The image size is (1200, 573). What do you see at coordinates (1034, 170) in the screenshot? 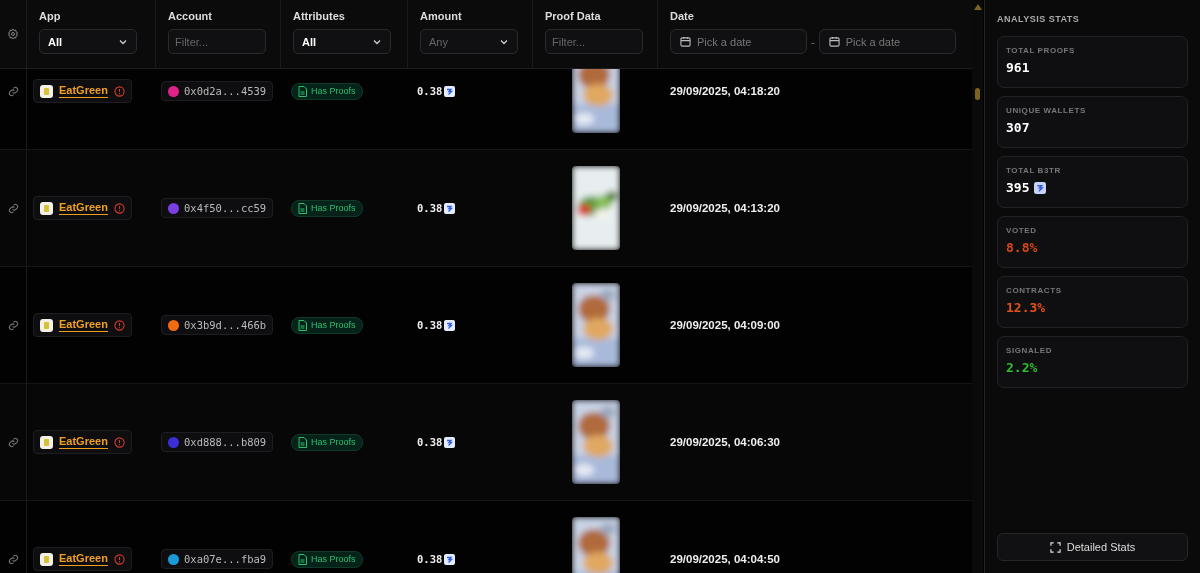
I see `stat-label: TOTAL B3TR` at bounding box center [1034, 170].